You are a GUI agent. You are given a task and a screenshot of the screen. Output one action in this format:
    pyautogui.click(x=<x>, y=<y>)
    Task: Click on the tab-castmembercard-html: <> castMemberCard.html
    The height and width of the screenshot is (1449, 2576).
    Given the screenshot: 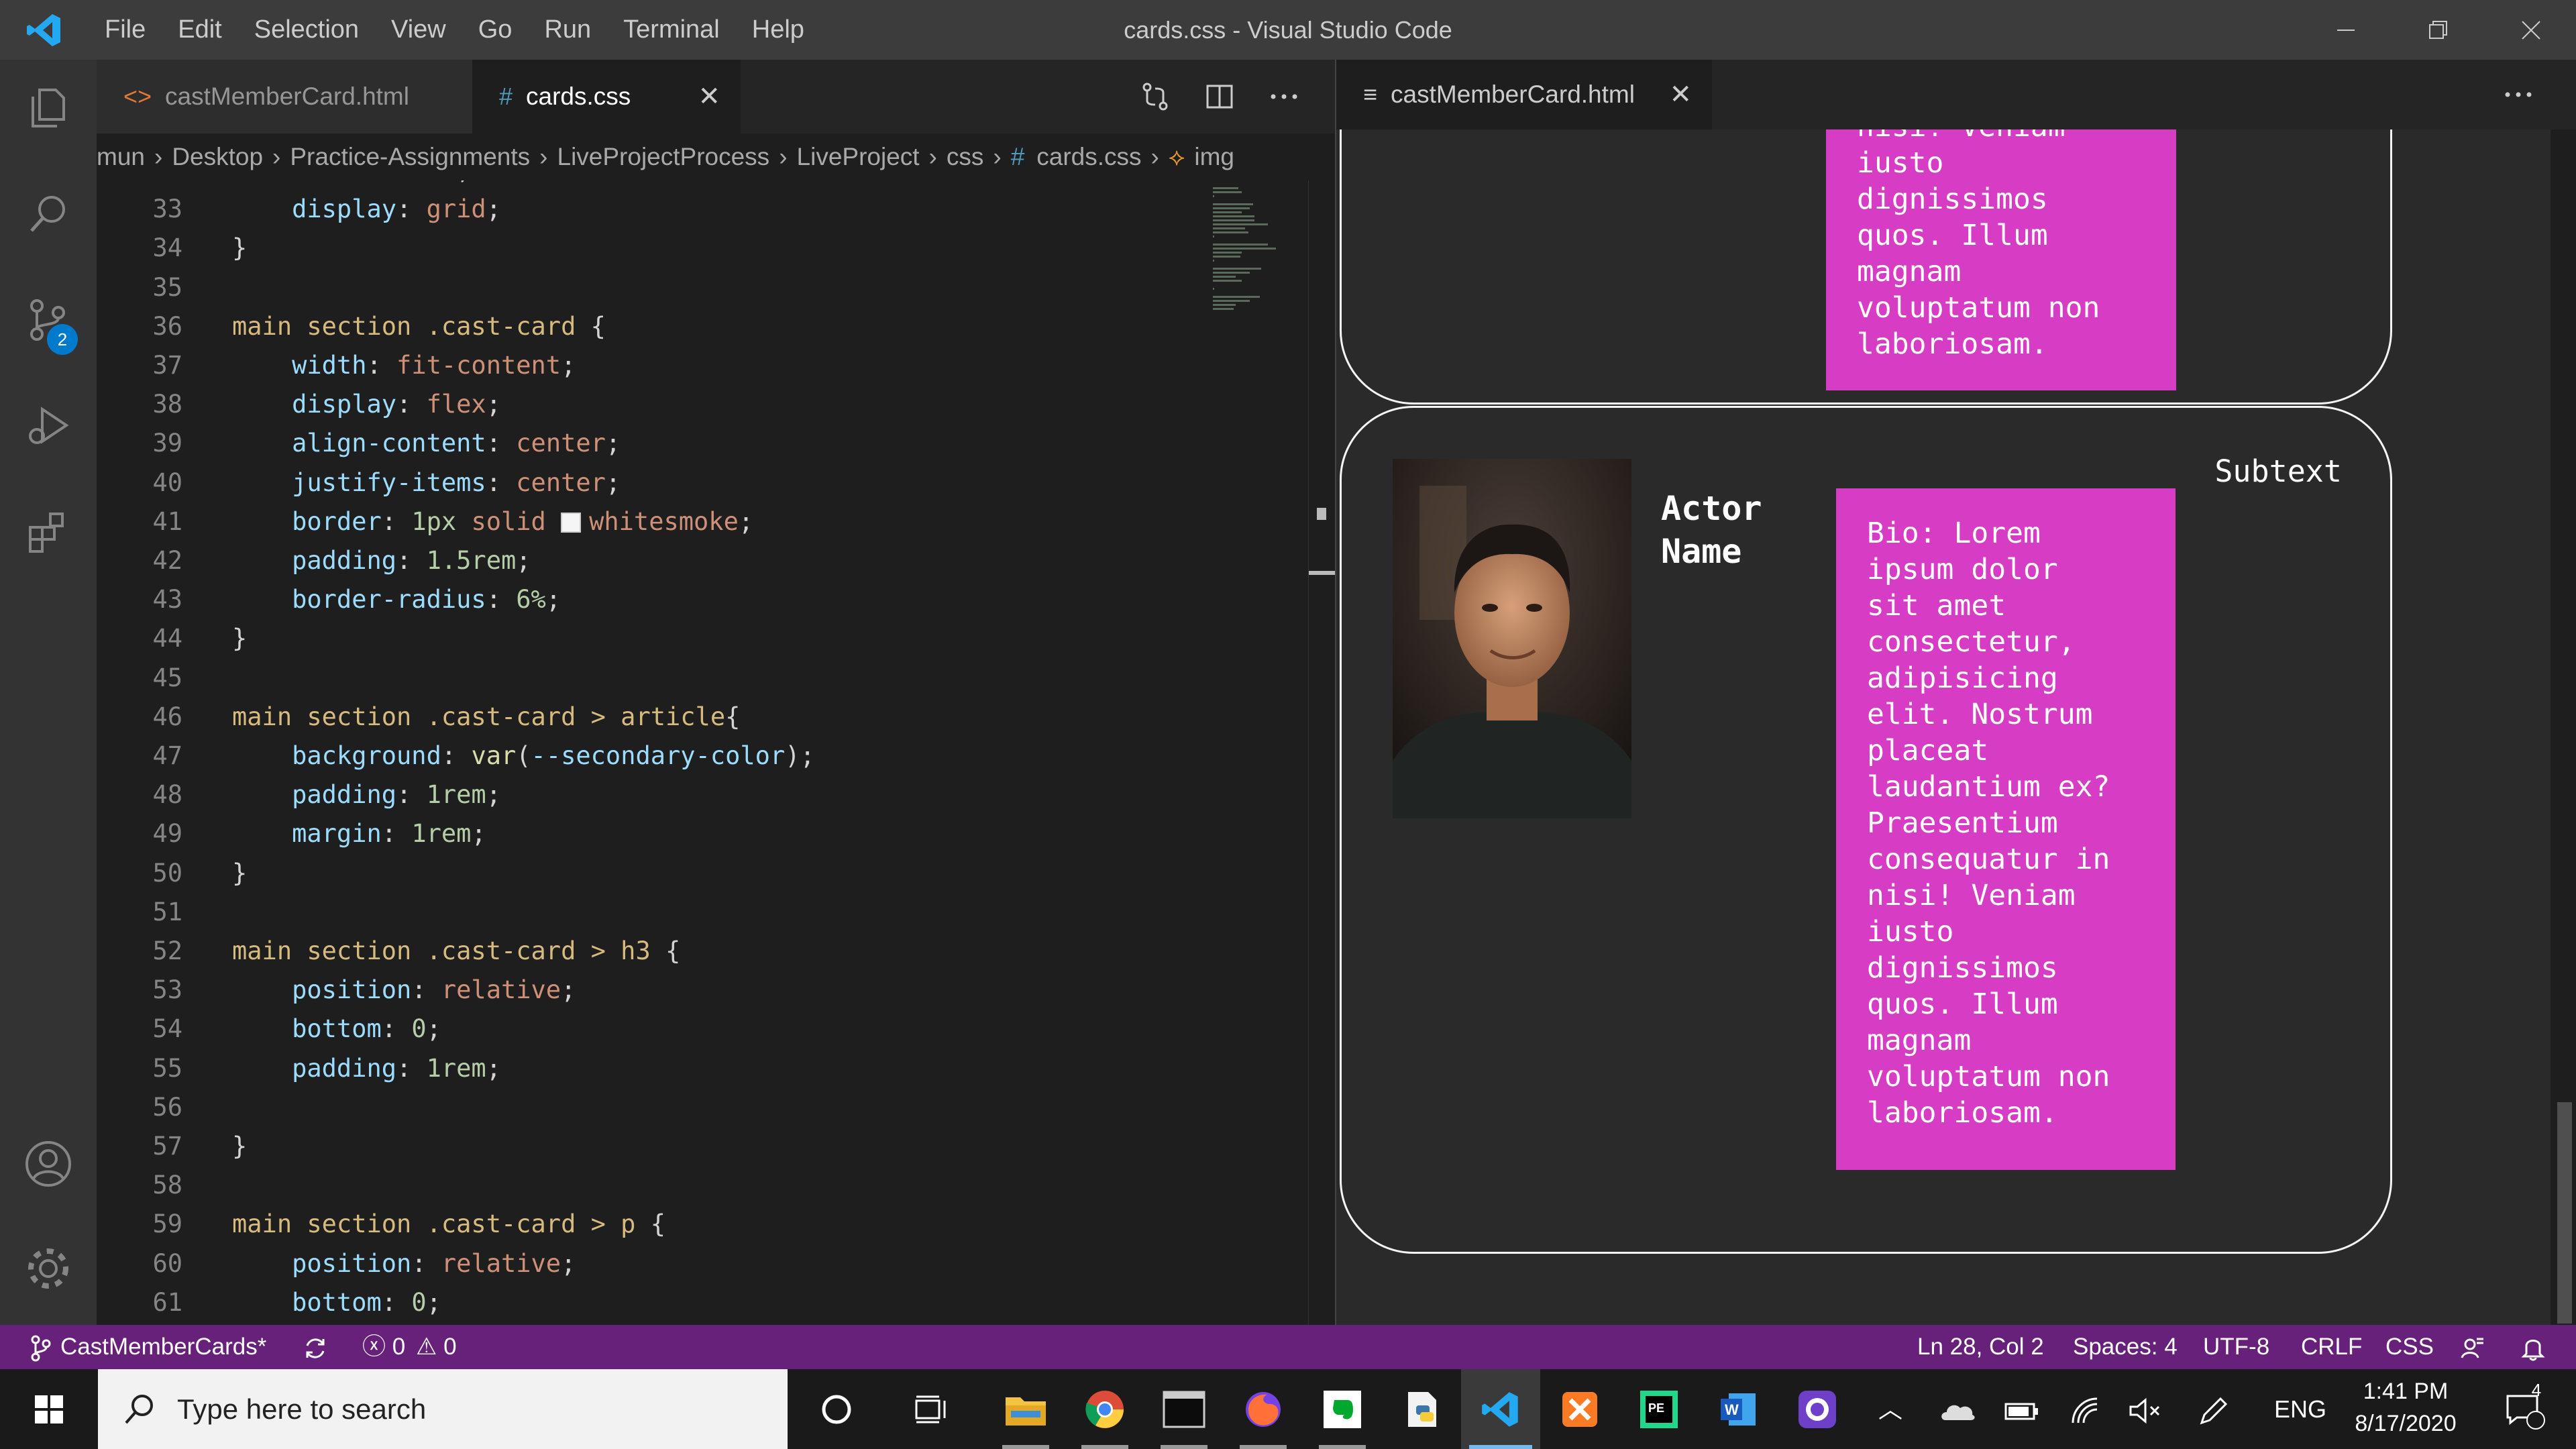 What is the action you would take?
    pyautogui.click(x=284, y=96)
    